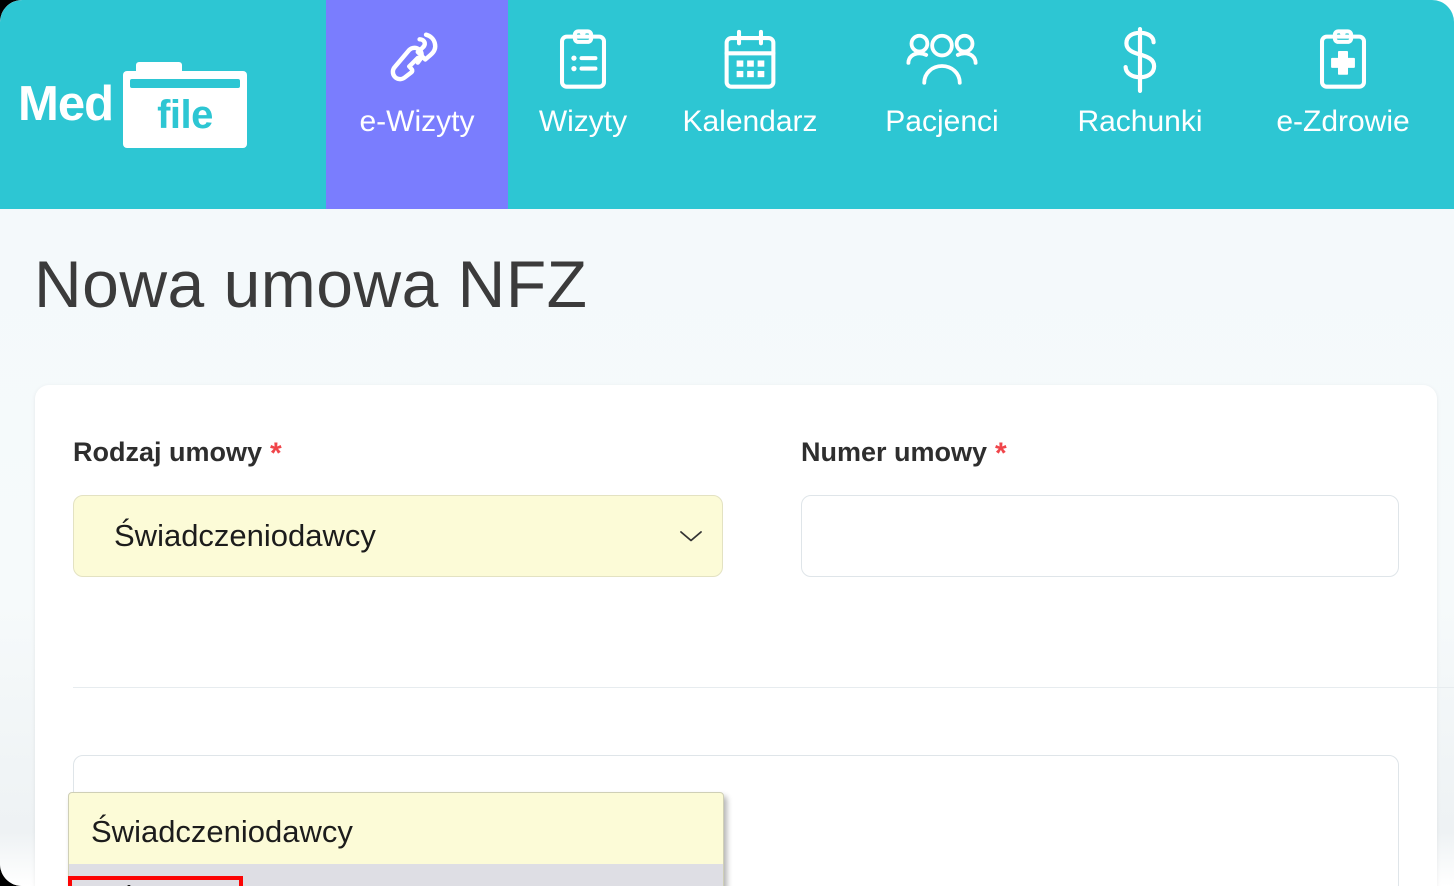  What do you see at coordinates (1343, 60) in the screenshot?
I see `clipboard-medical-icon` at bounding box center [1343, 60].